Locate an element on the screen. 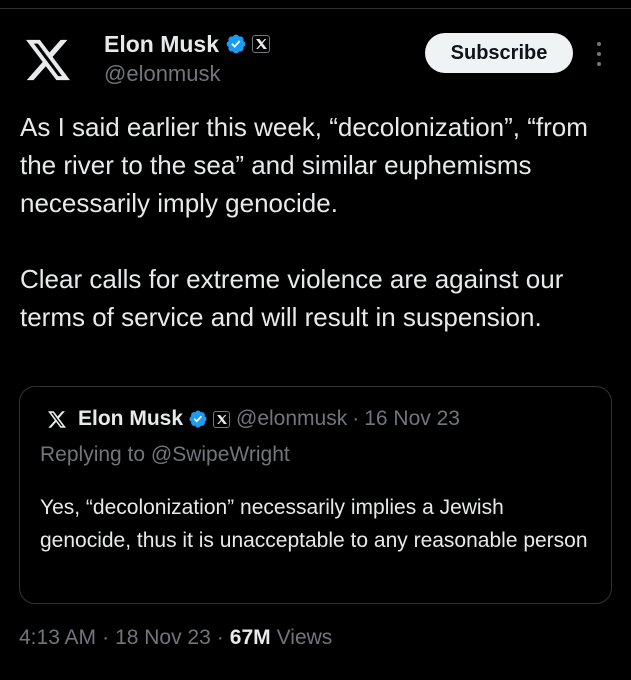  tweet-date: 18 Nov 23 is located at coordinates (163, 638).